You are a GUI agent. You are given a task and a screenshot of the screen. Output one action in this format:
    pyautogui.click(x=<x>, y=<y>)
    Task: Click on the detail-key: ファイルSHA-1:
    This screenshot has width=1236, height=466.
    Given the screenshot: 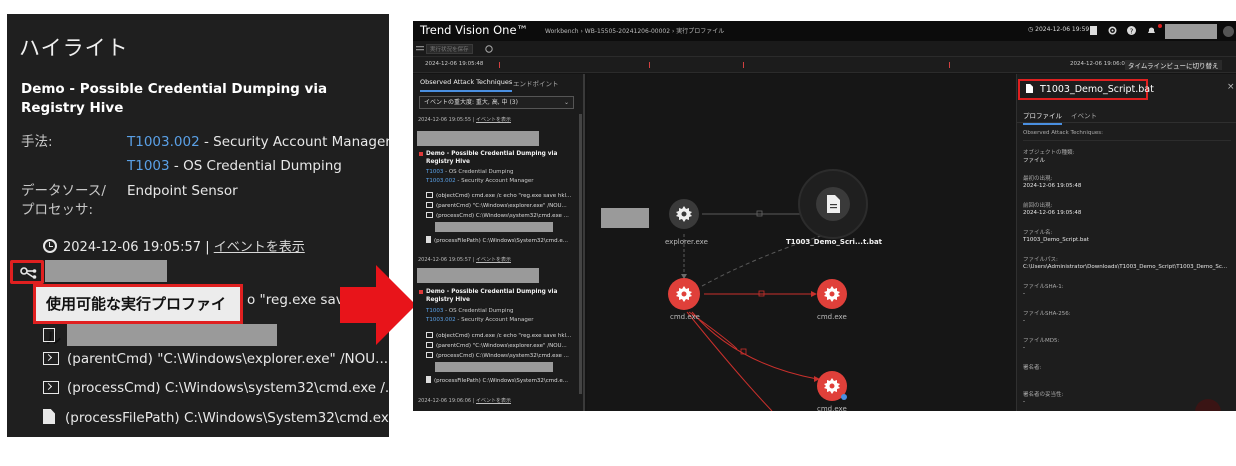 What is the action you would take?
    pyautogui.click(x=1043, y=287)
    